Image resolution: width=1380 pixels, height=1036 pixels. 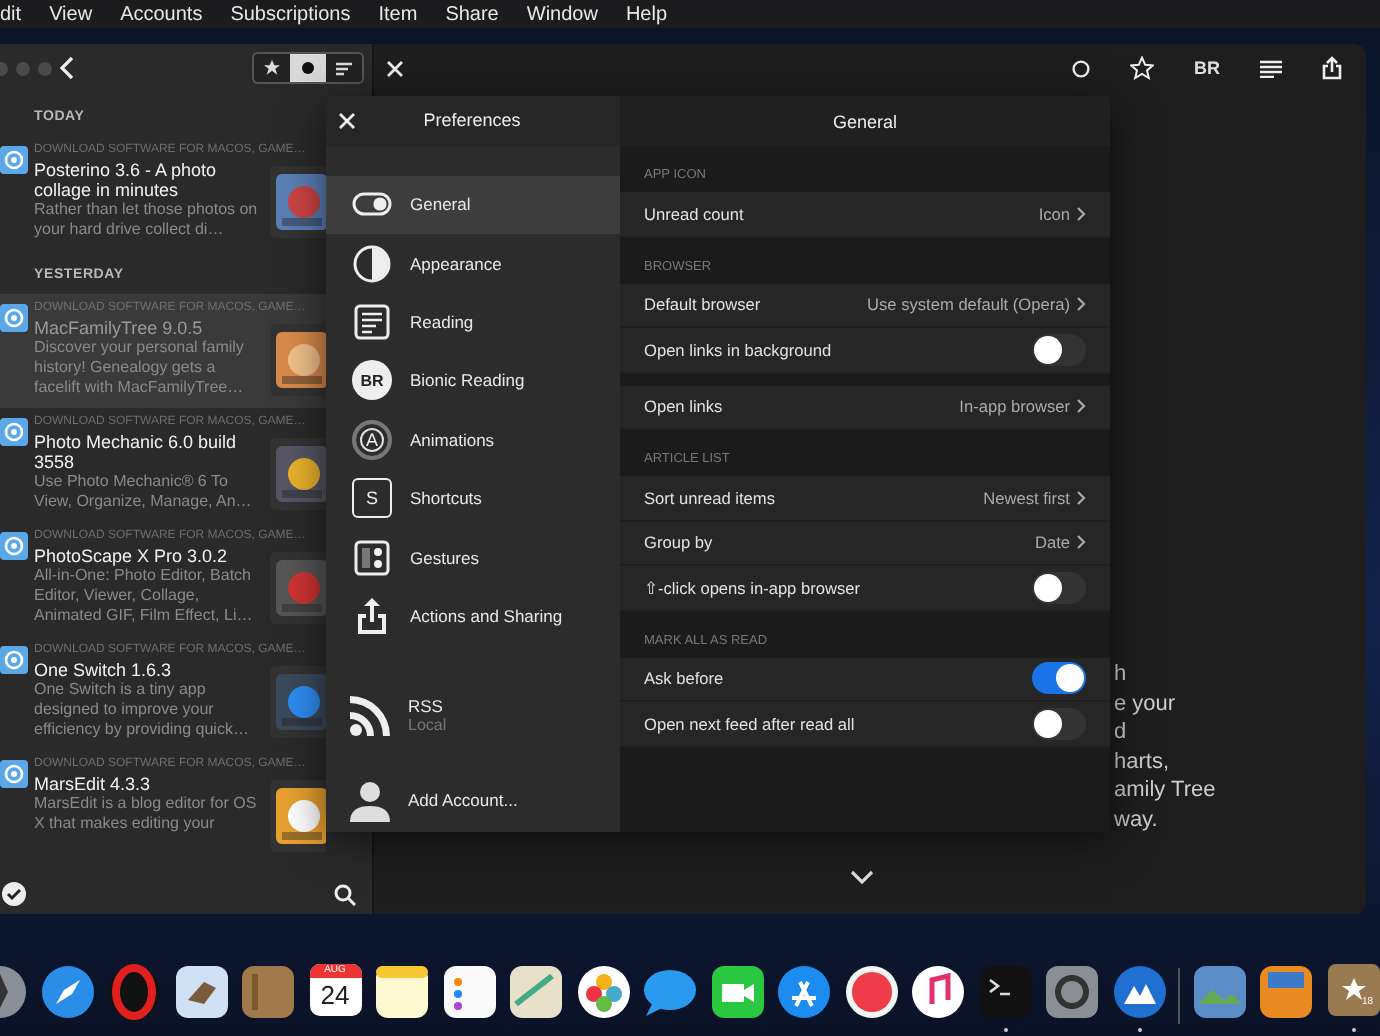 What do you see at coordinates (473, 616) in the screenshot?
I see `sidebar-item: Actions and Sharing` at bounding box center [473, 616].